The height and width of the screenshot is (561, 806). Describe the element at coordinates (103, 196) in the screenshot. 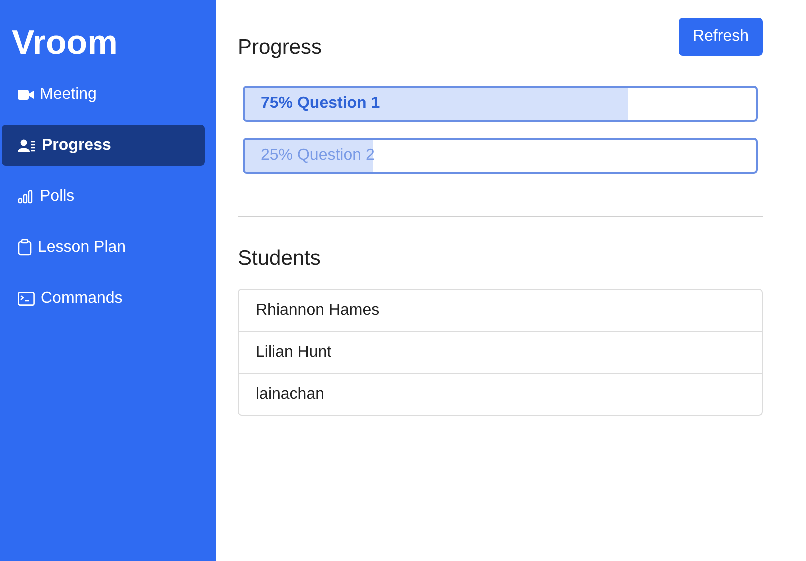

I see `sidebar-item: Polls` at that location.